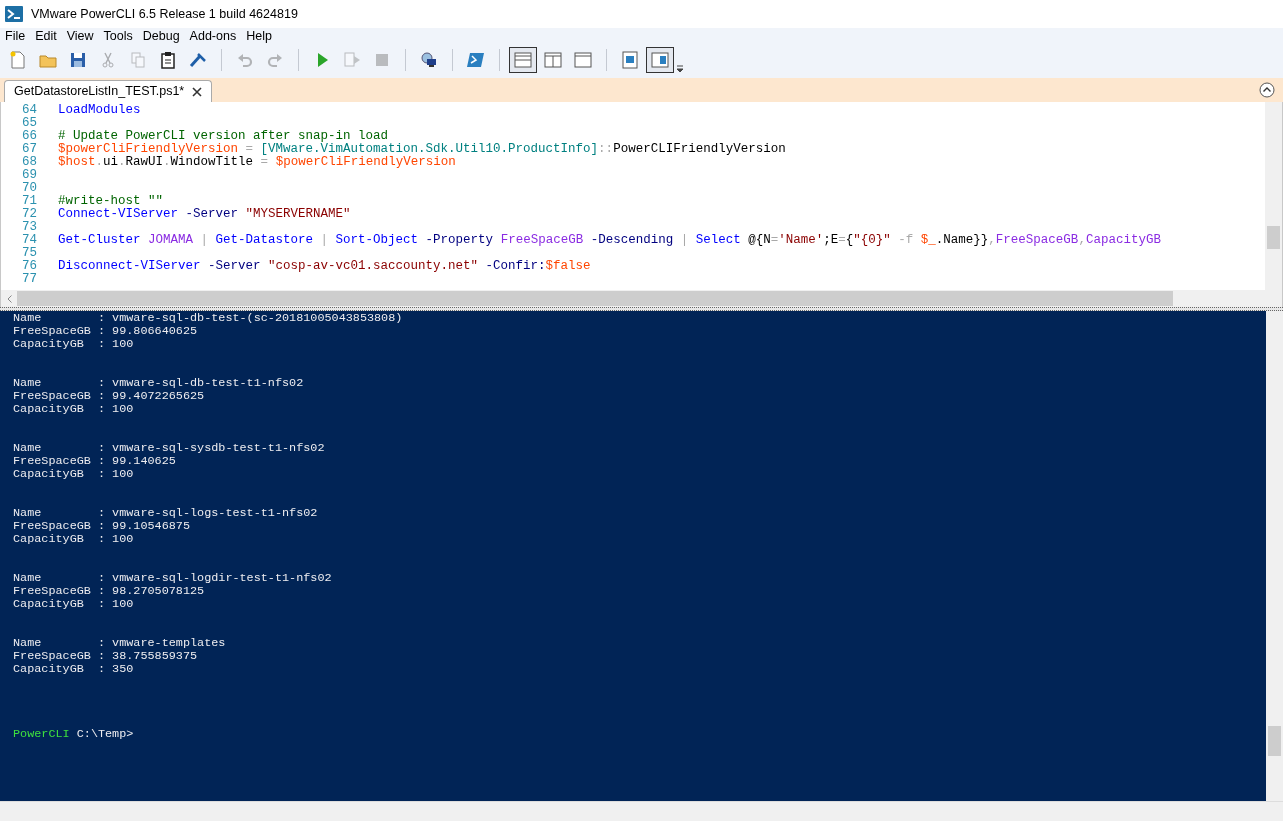  Describe the element at coordinates (197, 91) in the screenshot. I see `close-icon` at that location.